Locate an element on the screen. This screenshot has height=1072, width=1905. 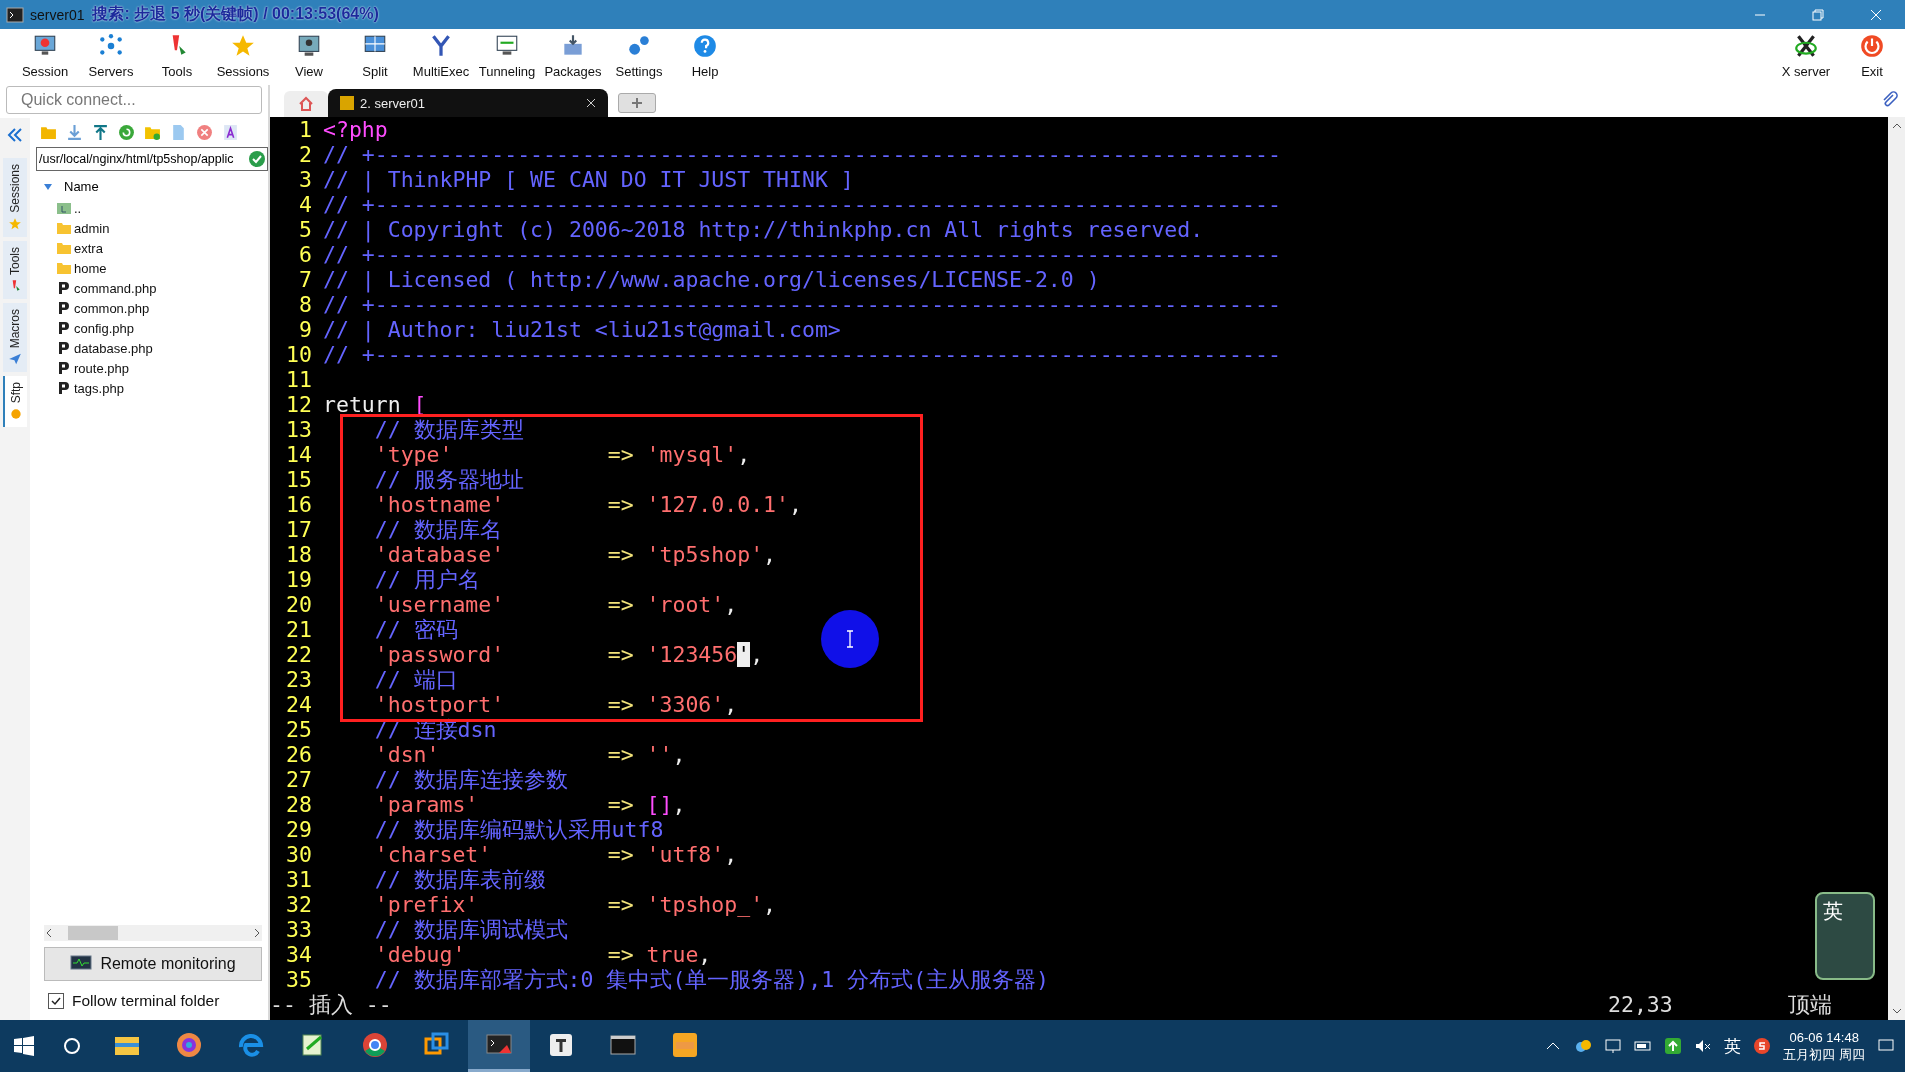
toolbar-button: Tunneling is located at coordinates (507, 57).